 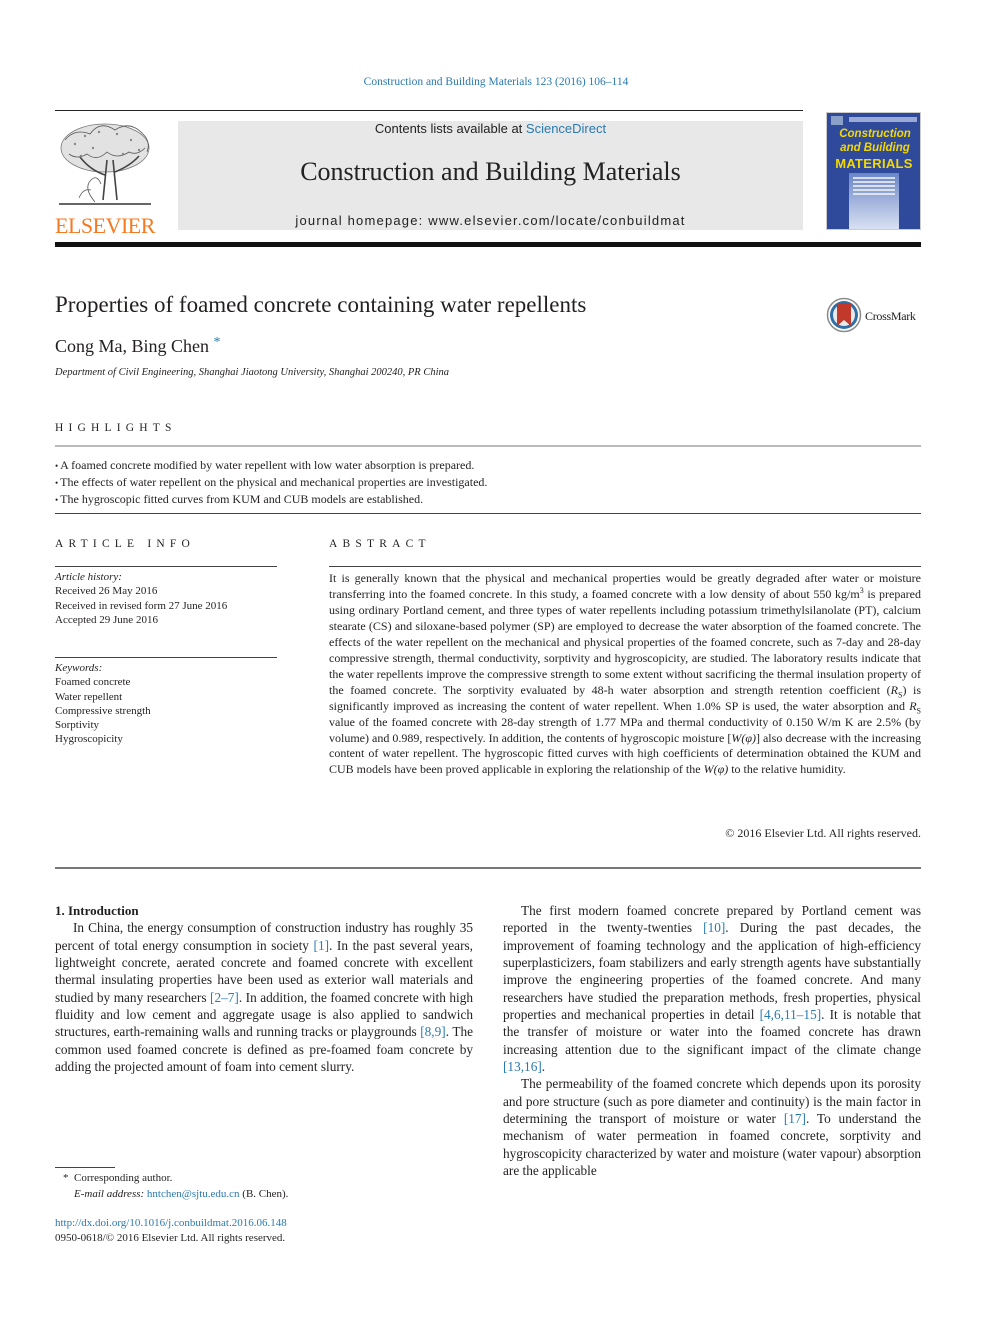 What do you see at coordinates (875, 148) in the screenshot?
I see `cover-title-line2: and Building` at bounding box center [875, 148].